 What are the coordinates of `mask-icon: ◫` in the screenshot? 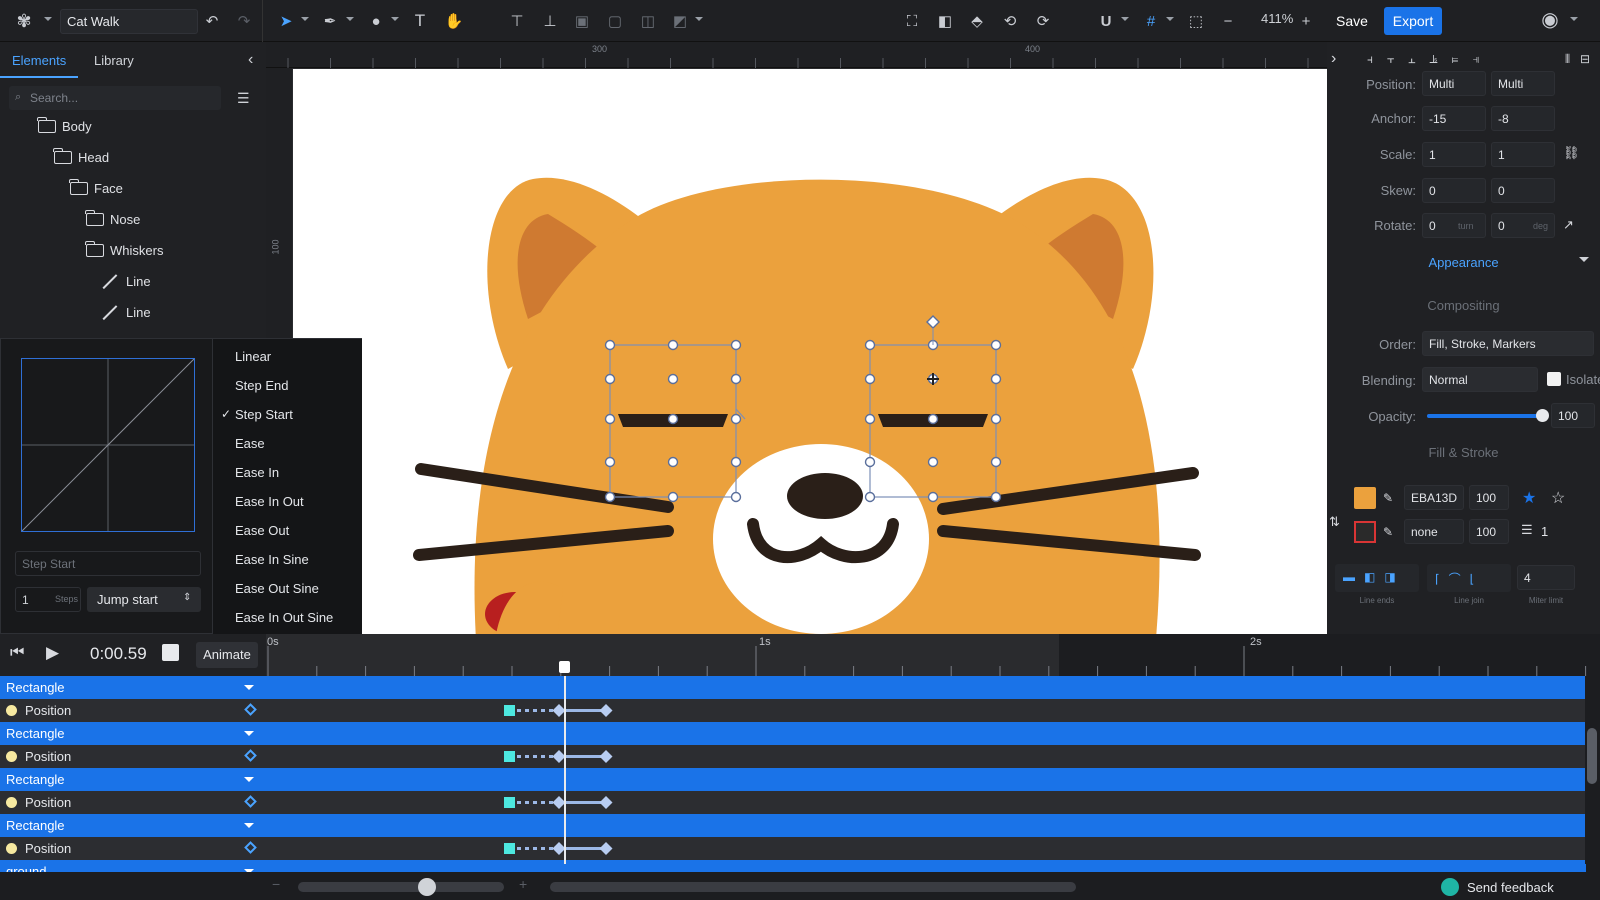 It's located at (648, 21).